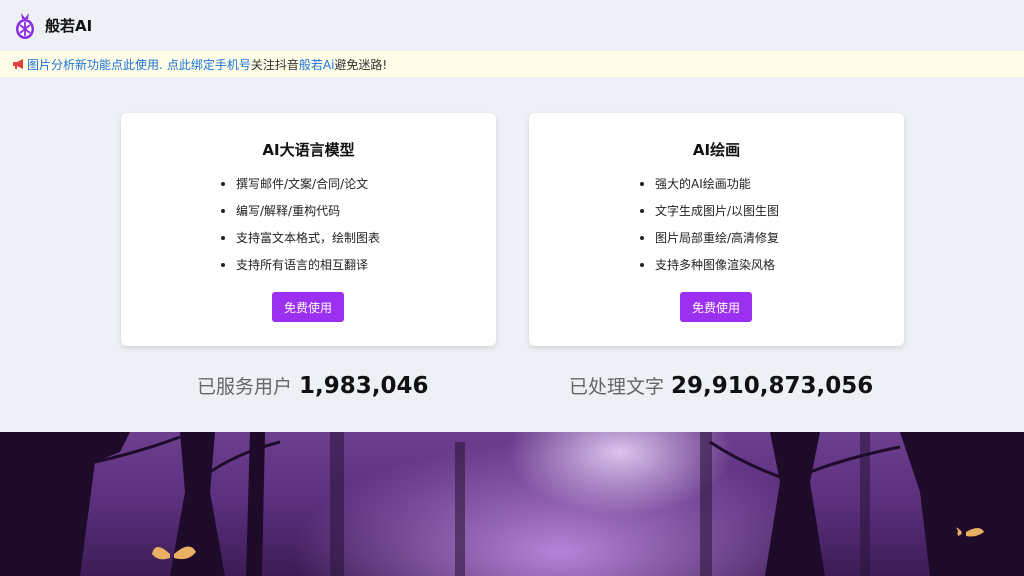 The width and height of the screenshot is (1024, 576). I want to click on stat-label: 已处理文字, so click(617, 387).